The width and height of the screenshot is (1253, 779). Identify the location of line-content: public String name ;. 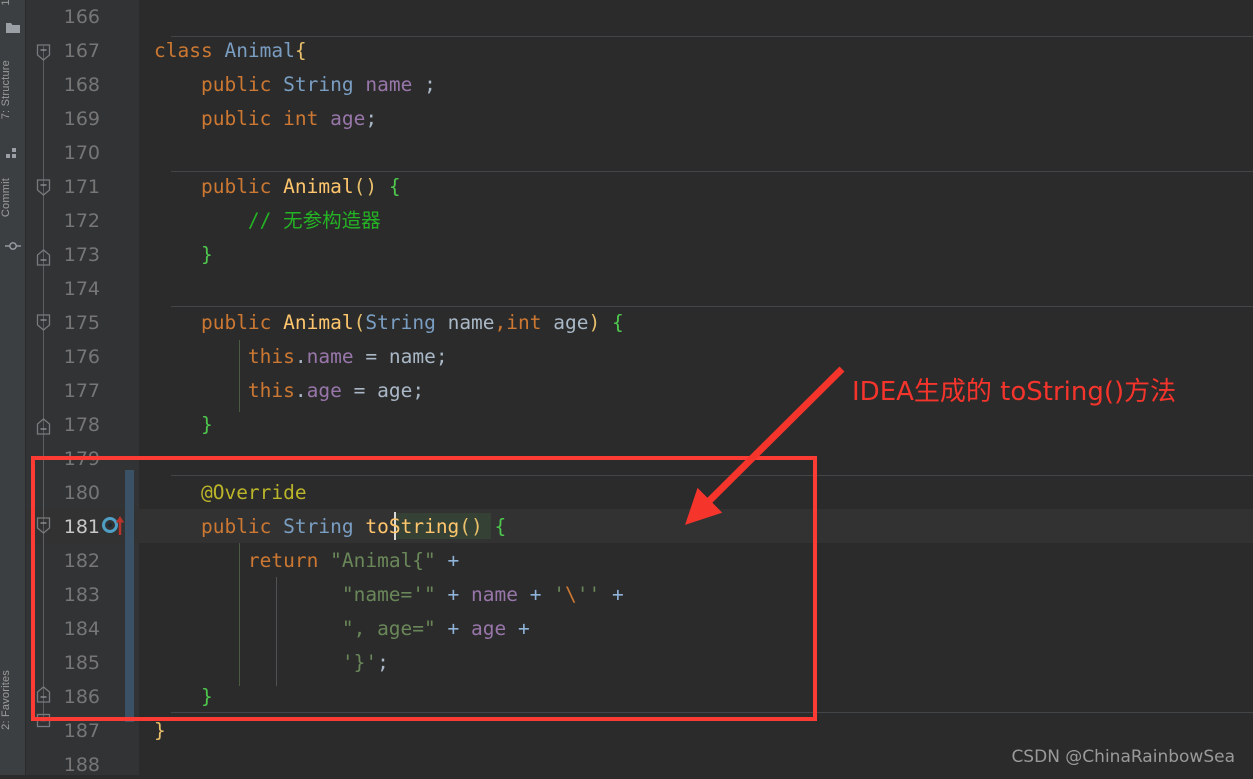
(318, 84).